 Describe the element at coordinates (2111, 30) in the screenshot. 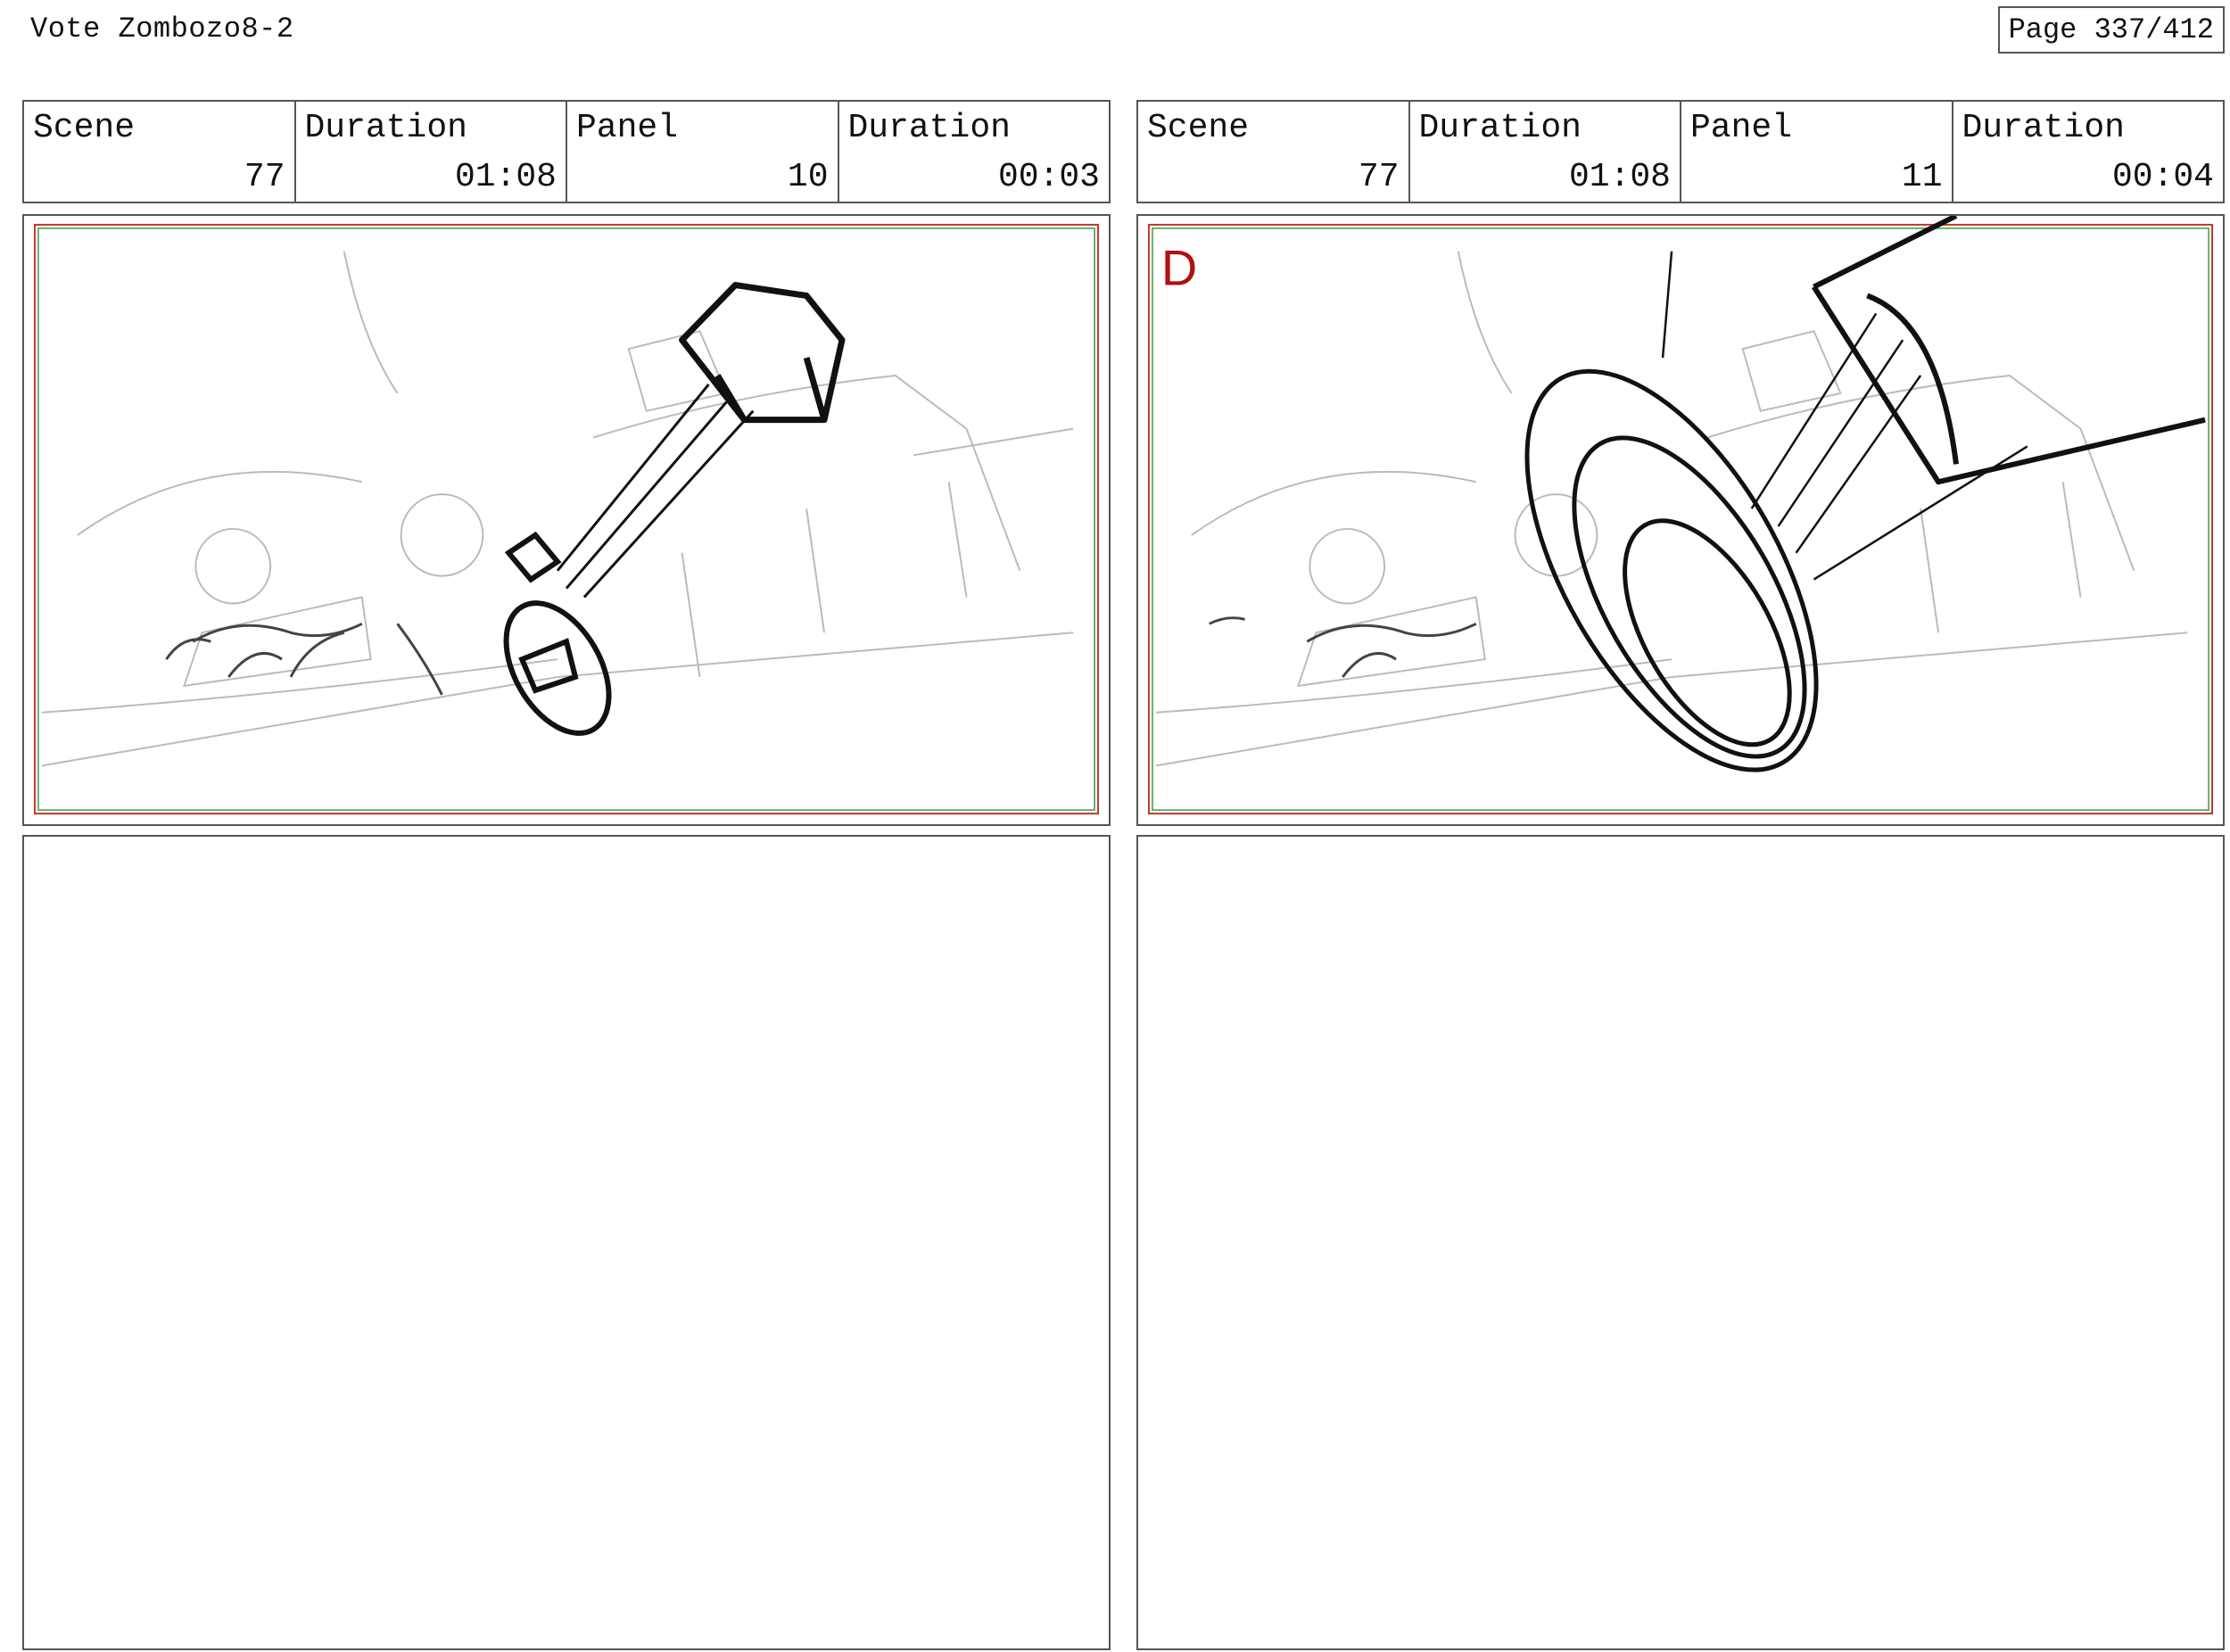

I see `page-number: Page 337/412` at that location.